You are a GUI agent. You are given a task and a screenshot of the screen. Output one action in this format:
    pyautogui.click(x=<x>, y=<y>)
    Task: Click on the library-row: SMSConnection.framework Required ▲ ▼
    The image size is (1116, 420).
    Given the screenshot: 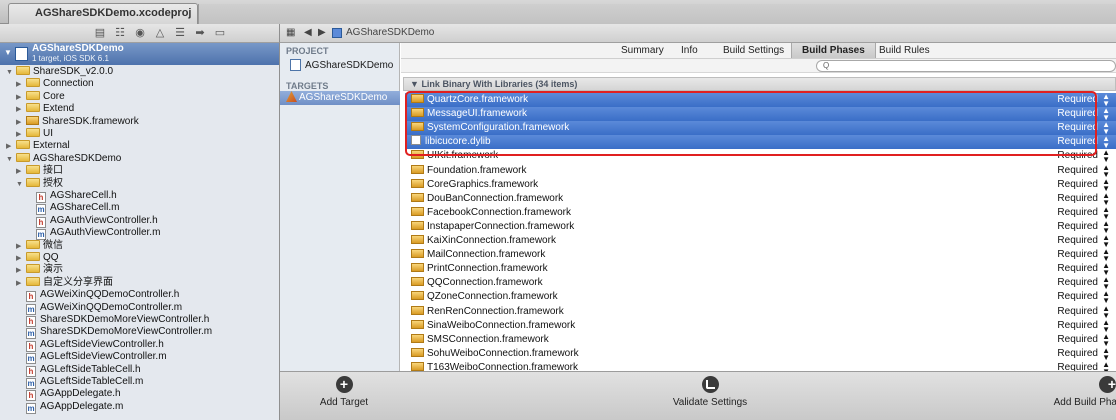 What is the action you would take?
    pyautogui.click(x=760, y=339)
    